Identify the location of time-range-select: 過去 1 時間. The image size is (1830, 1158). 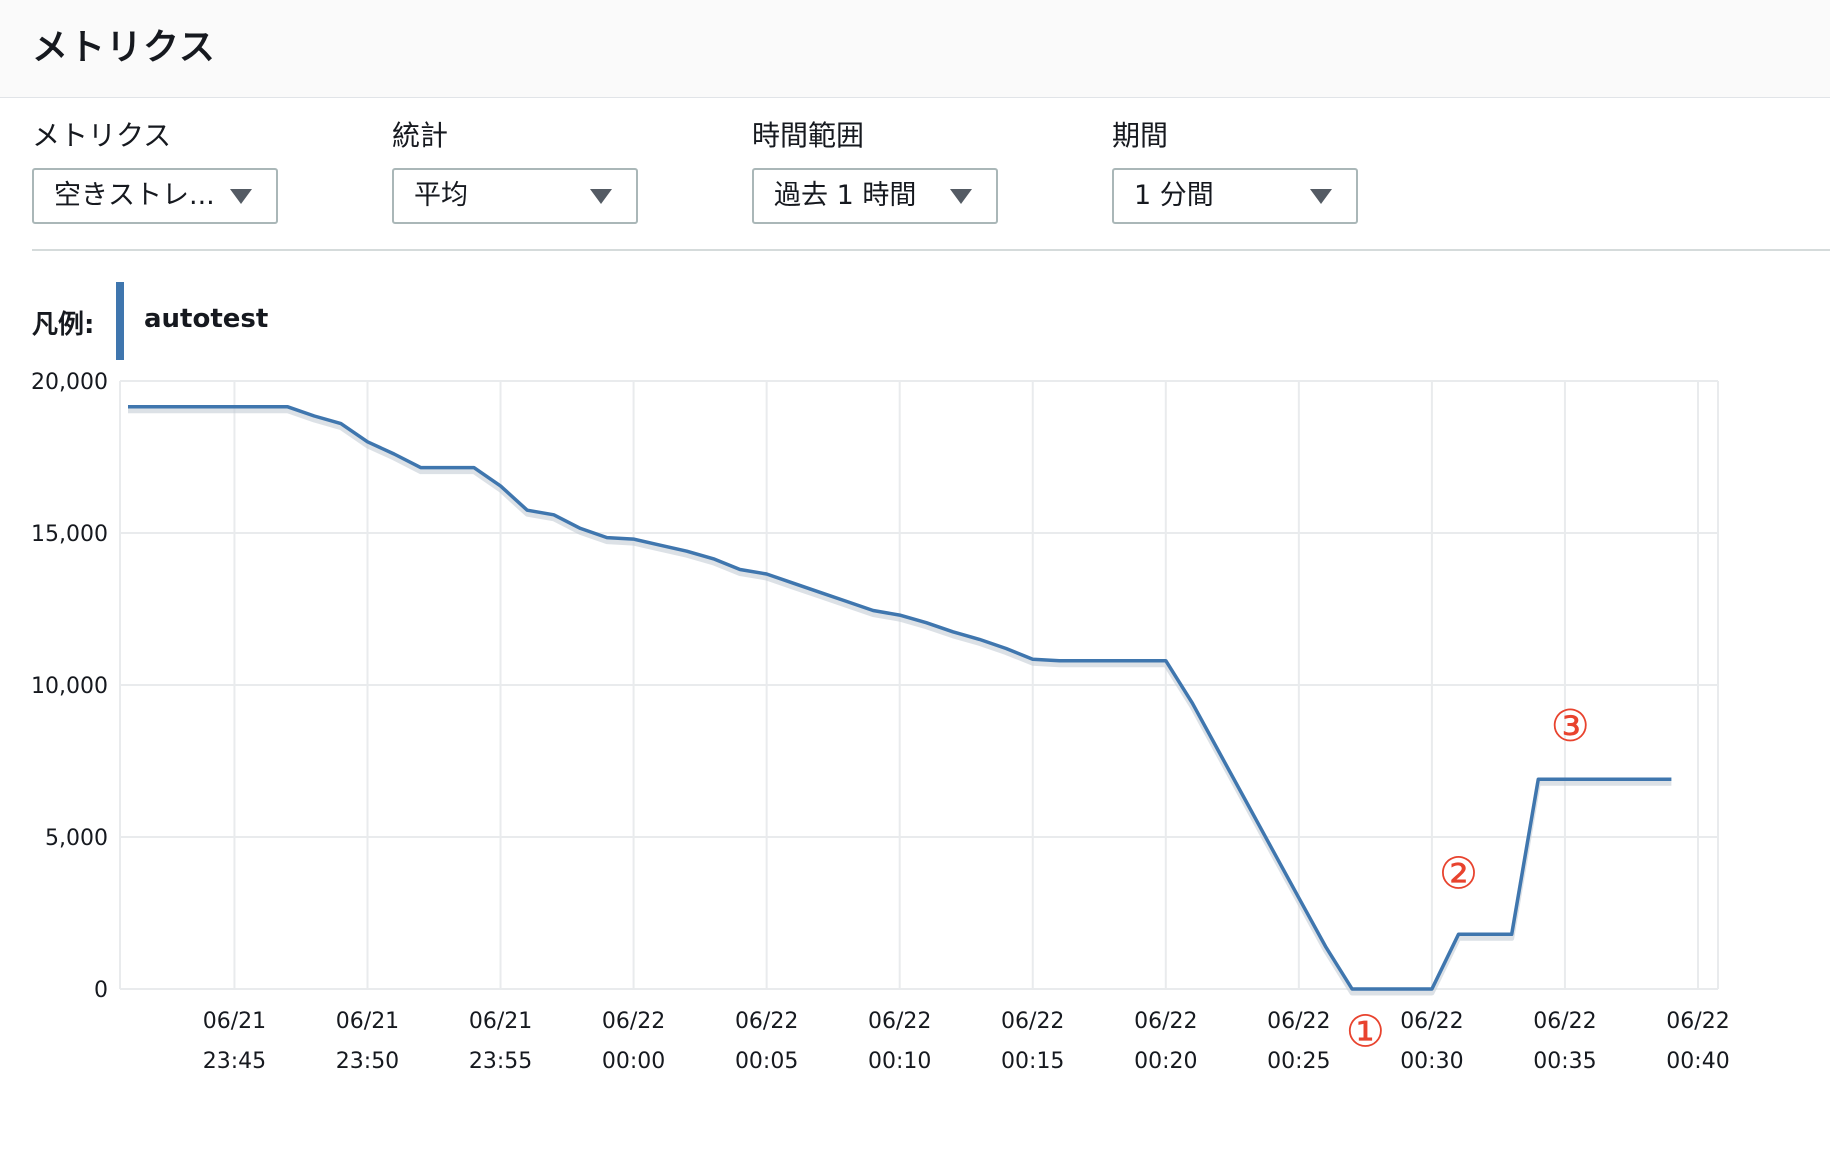
(875, 196).